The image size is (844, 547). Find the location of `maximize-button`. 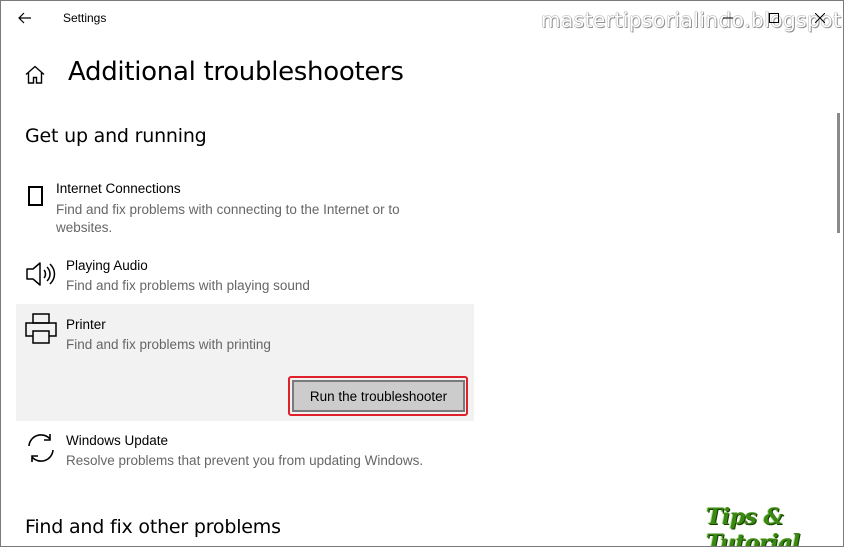

maximize-button is located at coordinates (774, 18).